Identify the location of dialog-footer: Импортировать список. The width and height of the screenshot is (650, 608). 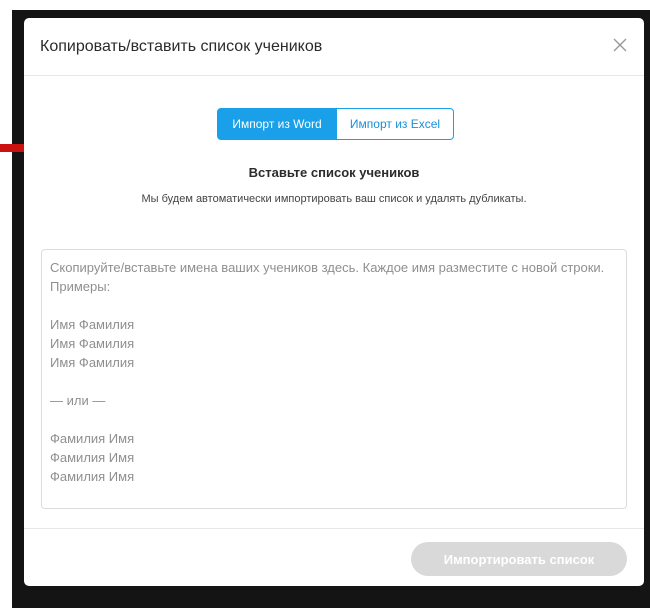
(334, 557).